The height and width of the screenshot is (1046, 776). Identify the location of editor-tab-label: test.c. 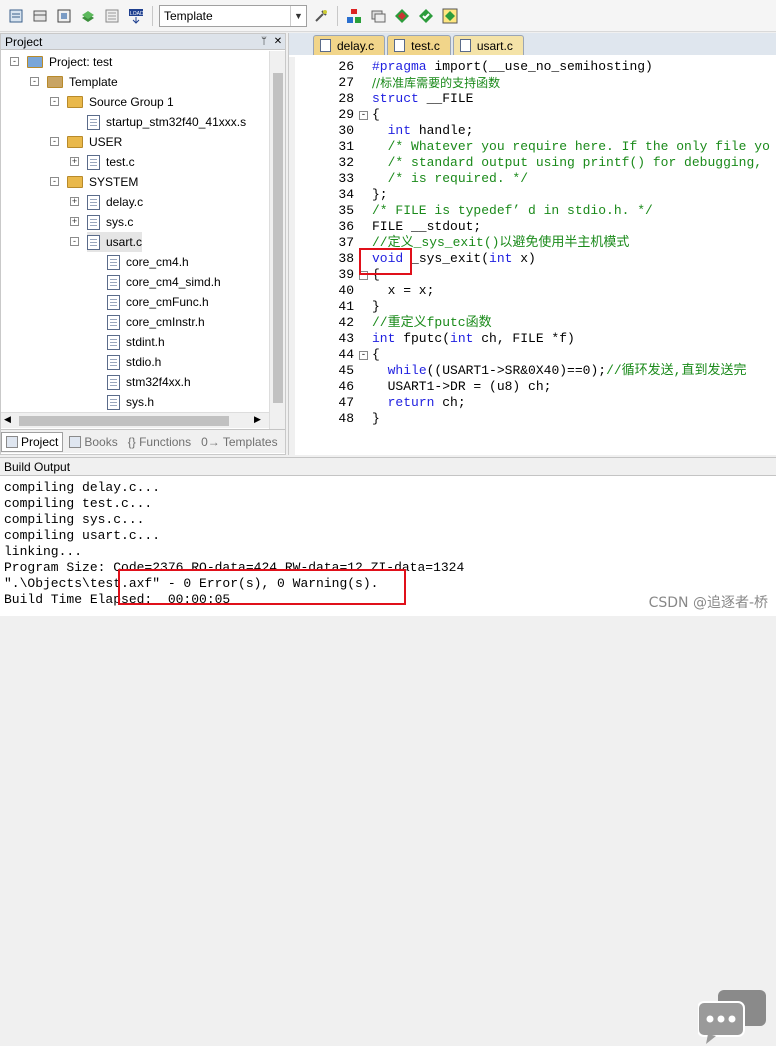
(425, 45).